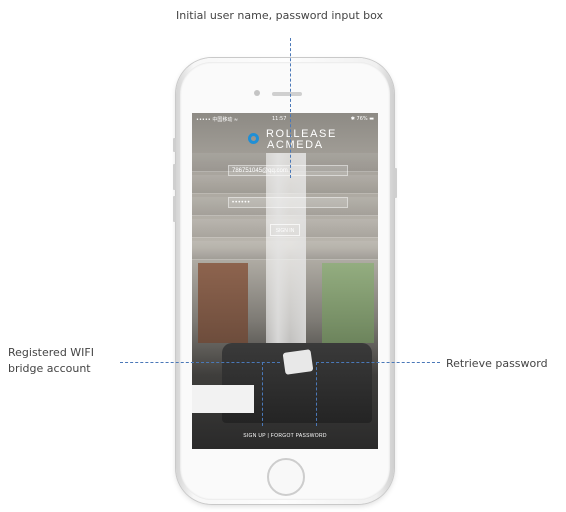 This screenshot has height=512, width=566. Describe the element at coordinates (497, 363) in the screenshot. I see `annotation-right: Retrieve password` at that location.